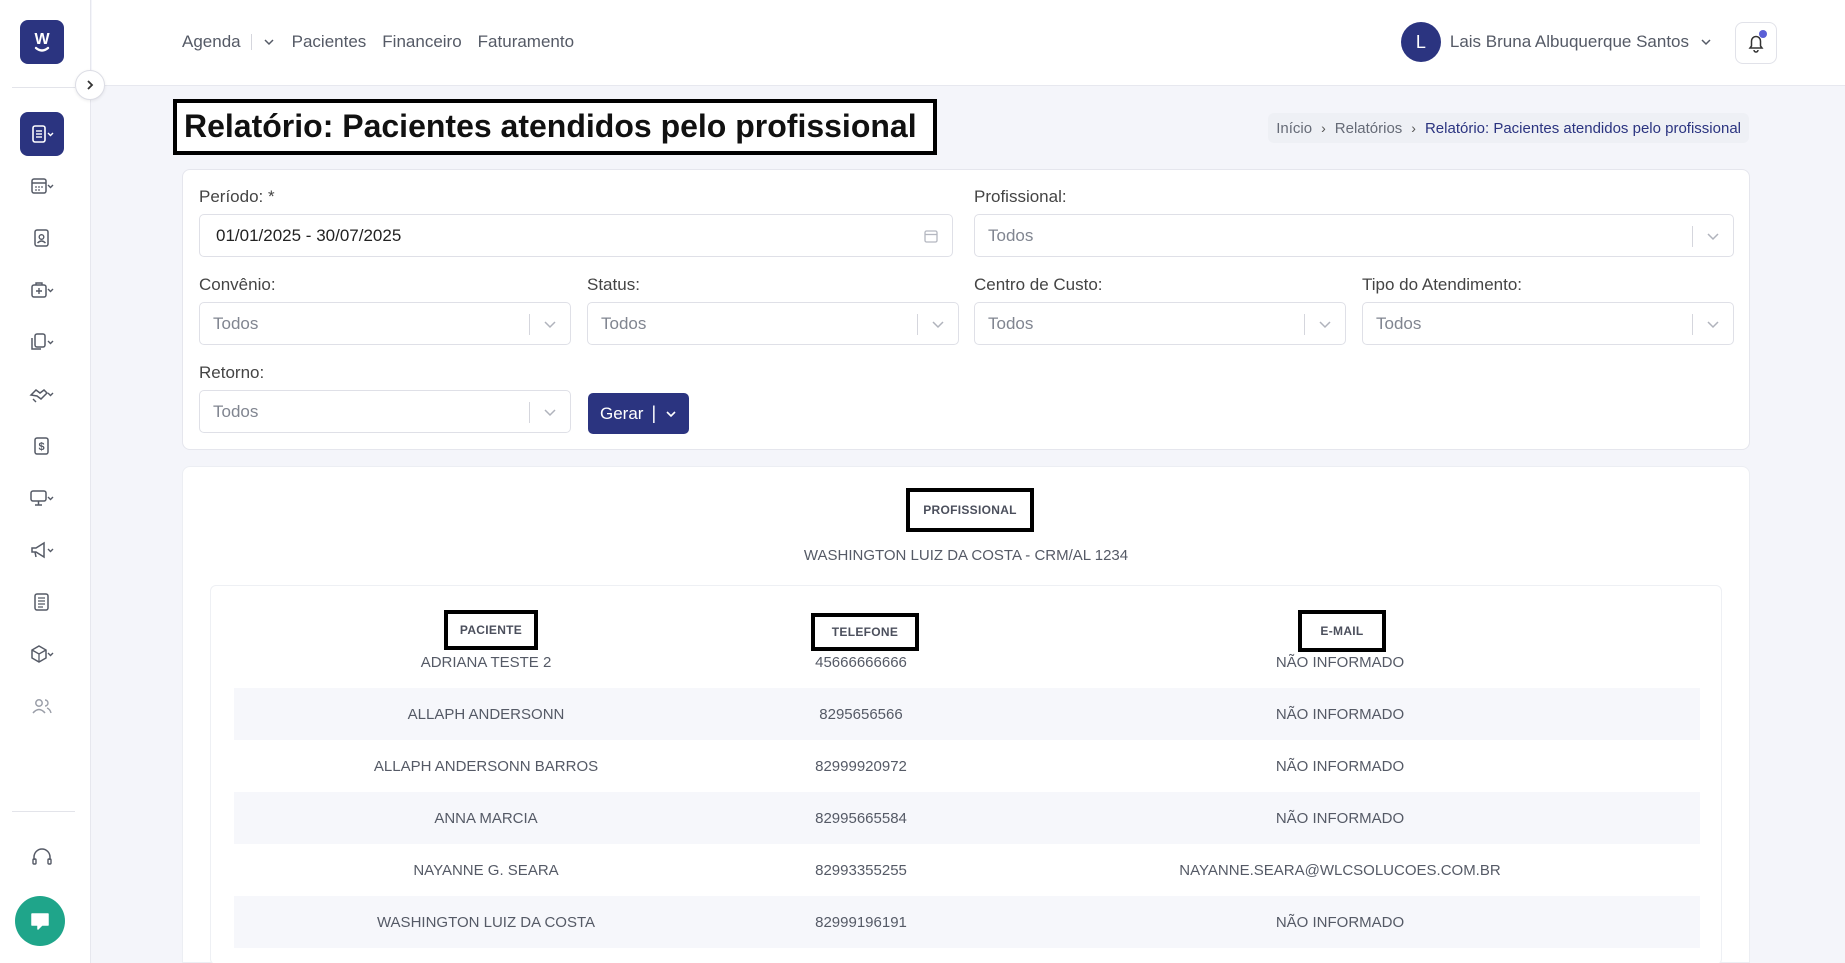 The height and width of the screenshot is (963, 1845). I want to click on sidebar-item-users, so click(42, 706).